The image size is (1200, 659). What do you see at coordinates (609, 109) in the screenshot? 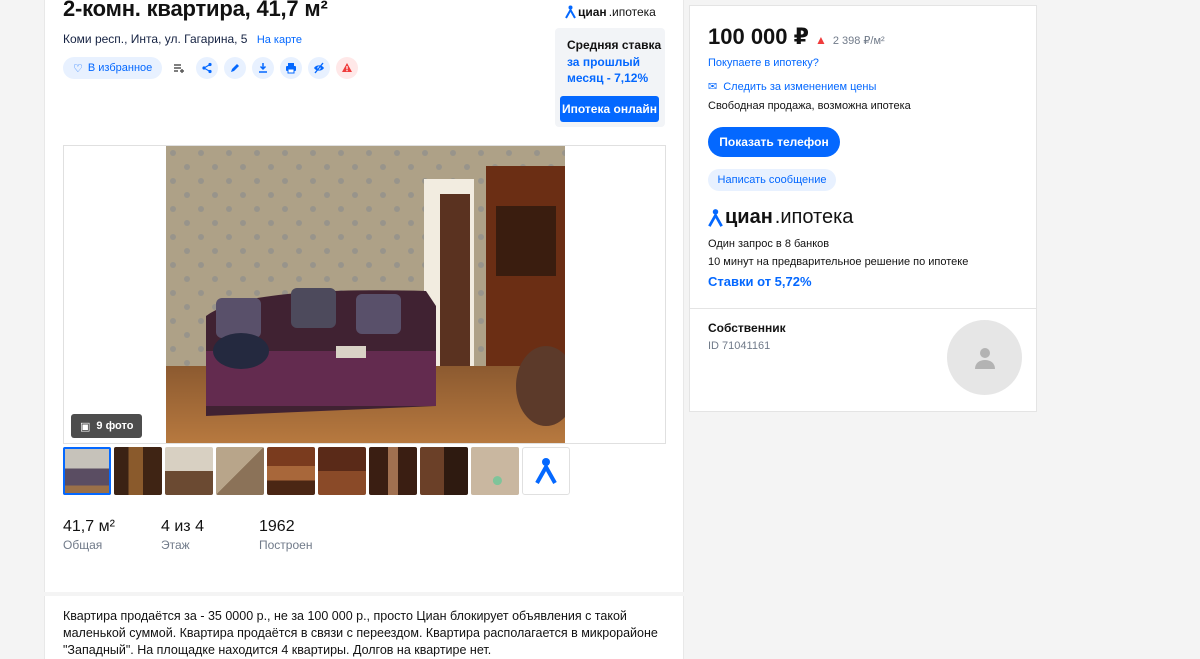
I see `mortgage-online-button: Ипотека онлайн` at bounding box center [609, 109].